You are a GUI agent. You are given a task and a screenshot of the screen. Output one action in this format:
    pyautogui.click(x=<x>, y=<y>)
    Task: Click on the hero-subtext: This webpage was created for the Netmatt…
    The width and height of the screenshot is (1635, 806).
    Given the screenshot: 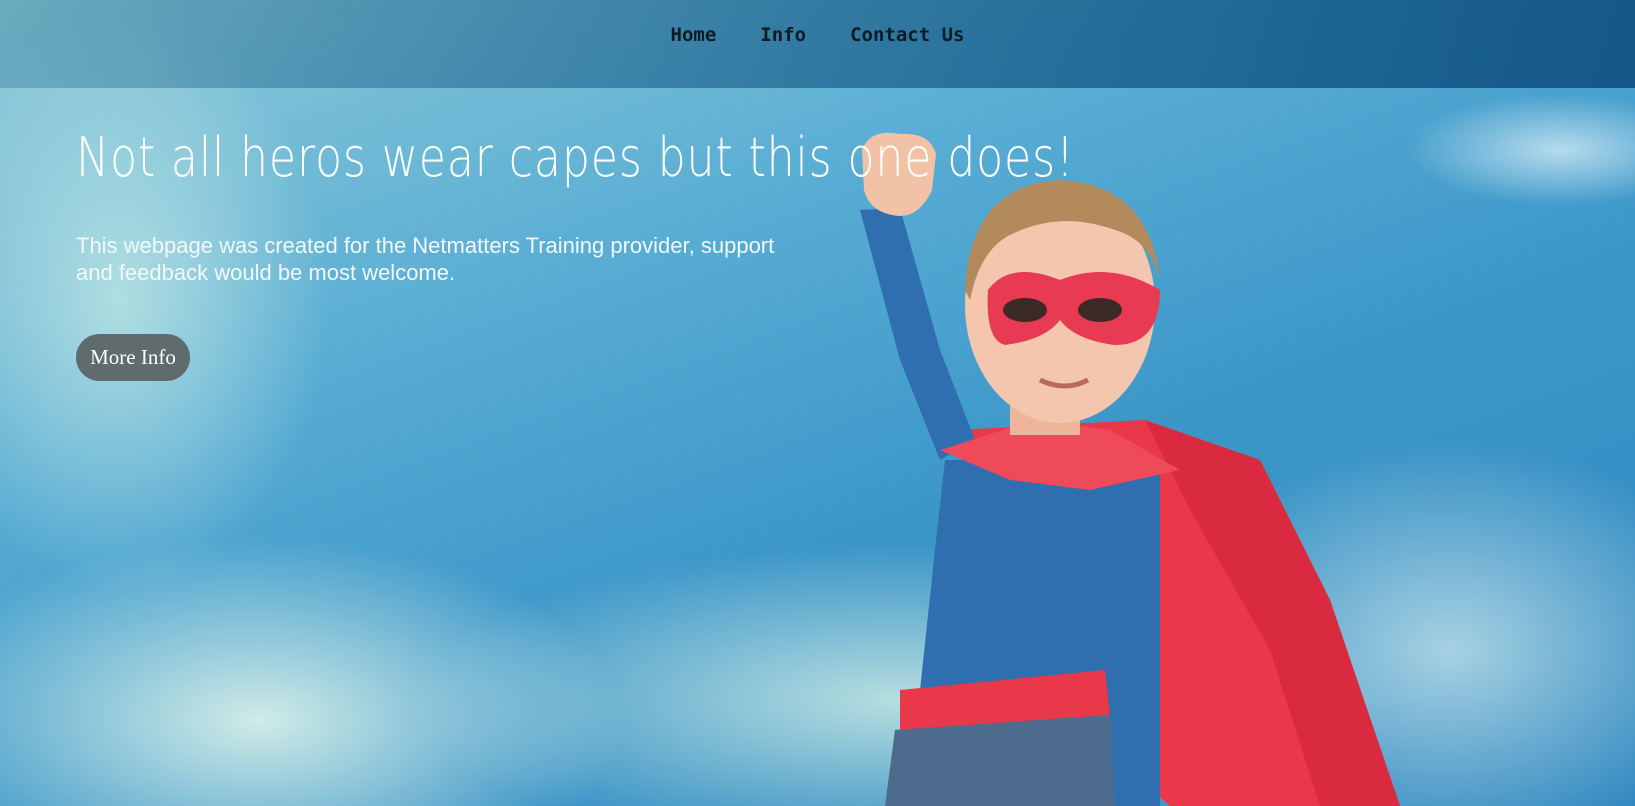 What is the action you would take?
    pyautogui.click(x=425, y=259)
    